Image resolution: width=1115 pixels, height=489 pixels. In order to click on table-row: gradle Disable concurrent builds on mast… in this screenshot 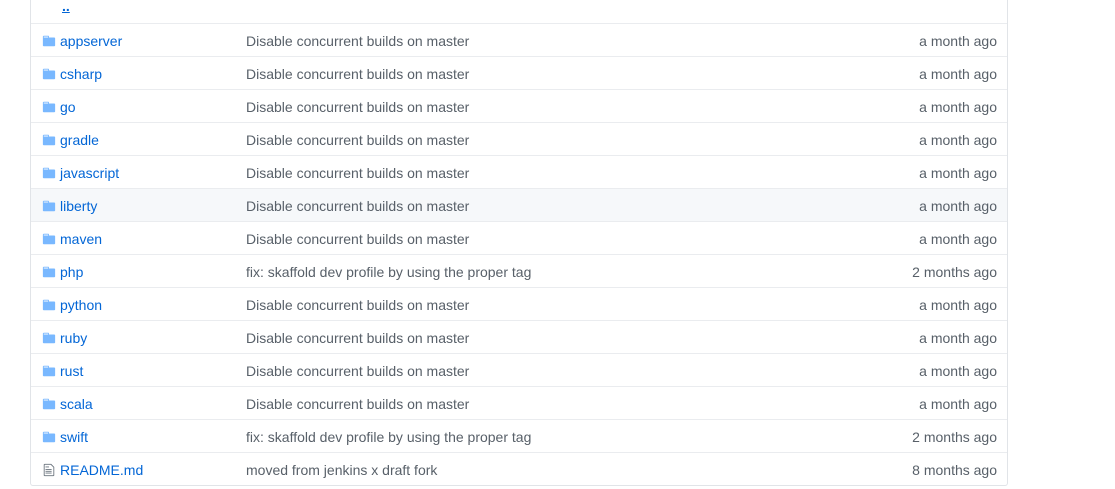, I will do `click(519, 138)`.